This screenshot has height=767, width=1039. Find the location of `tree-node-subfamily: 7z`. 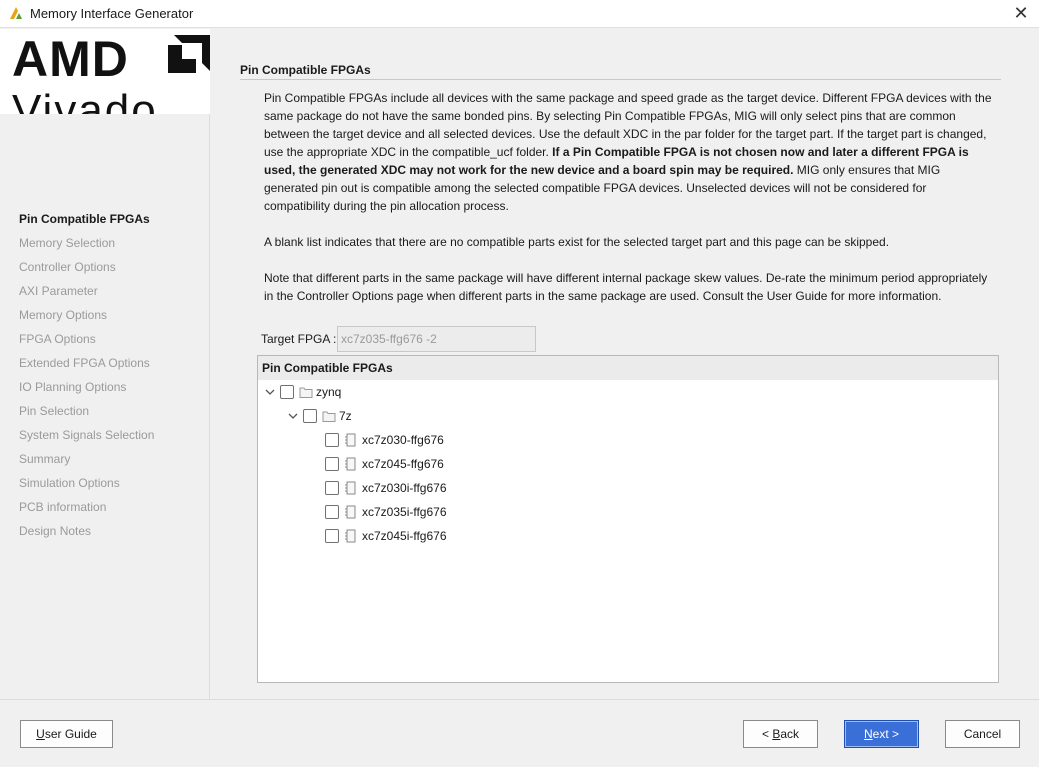

tree-node-subfamily: 7z is located at coordinates (319, 416).